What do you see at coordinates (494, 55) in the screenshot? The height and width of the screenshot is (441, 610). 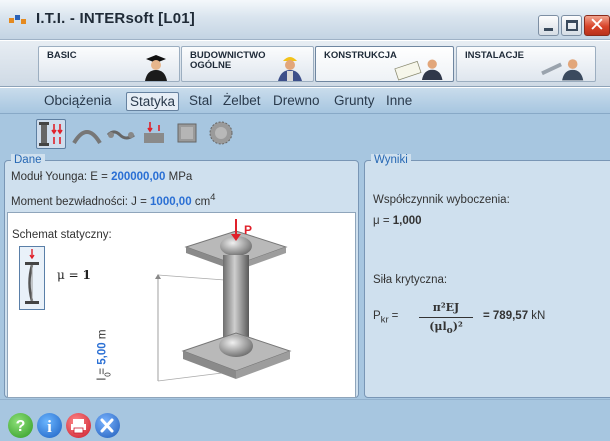 I see `module-label: INSTALACJE` at bounding box center [494, 55].